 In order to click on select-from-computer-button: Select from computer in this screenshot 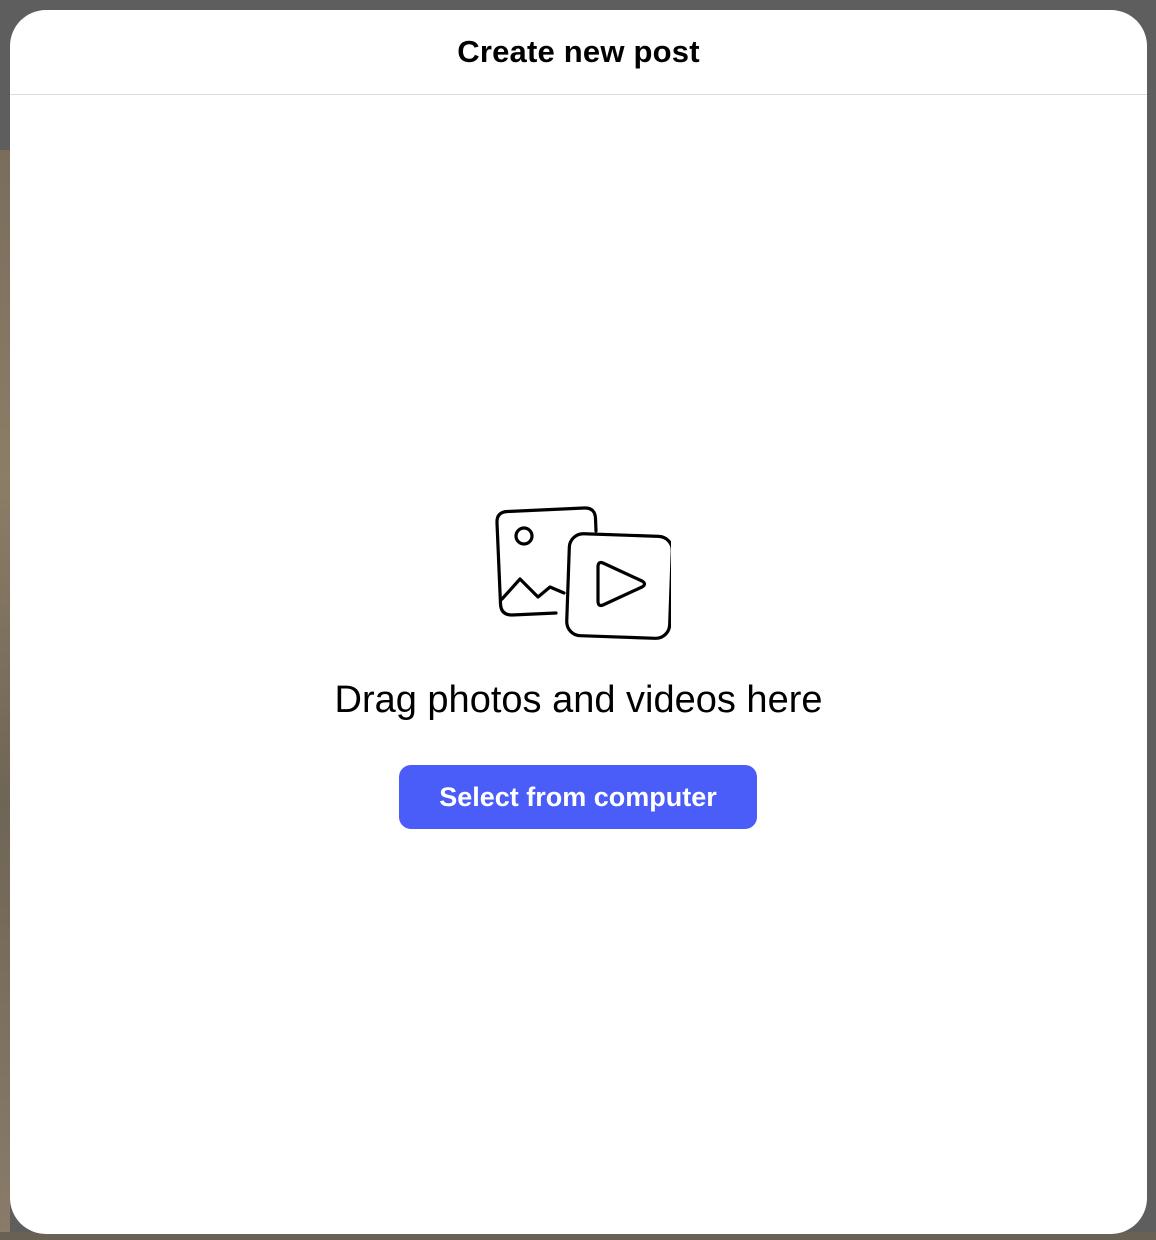, I will do `click(578, 797)`.